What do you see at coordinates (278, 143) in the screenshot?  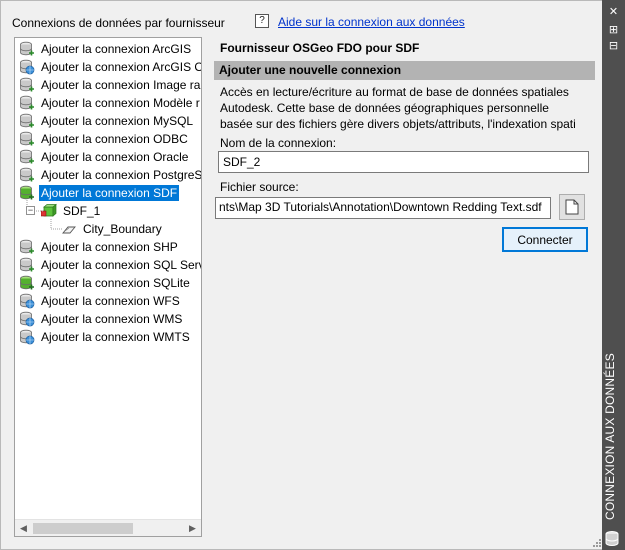 I see `connection-name-label: Nom de la connexion:` at bounding box center [278, 143].